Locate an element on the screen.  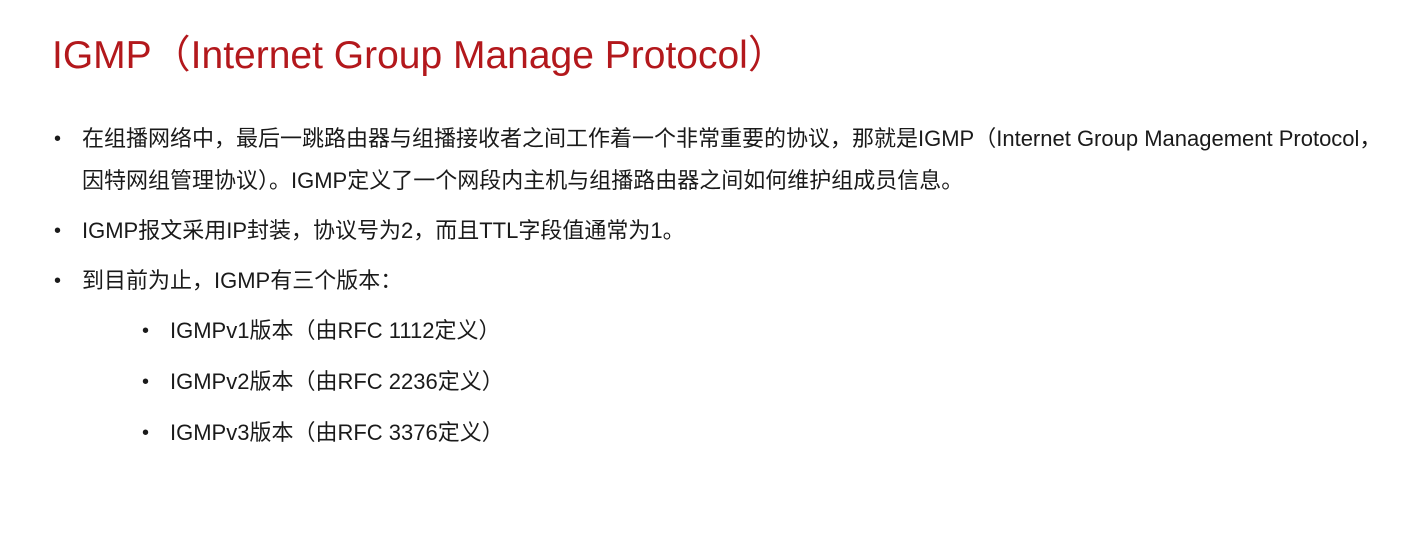
bullet-text: 到目前为止，IGMP有三个版本： is located at coordinates (242, 280).